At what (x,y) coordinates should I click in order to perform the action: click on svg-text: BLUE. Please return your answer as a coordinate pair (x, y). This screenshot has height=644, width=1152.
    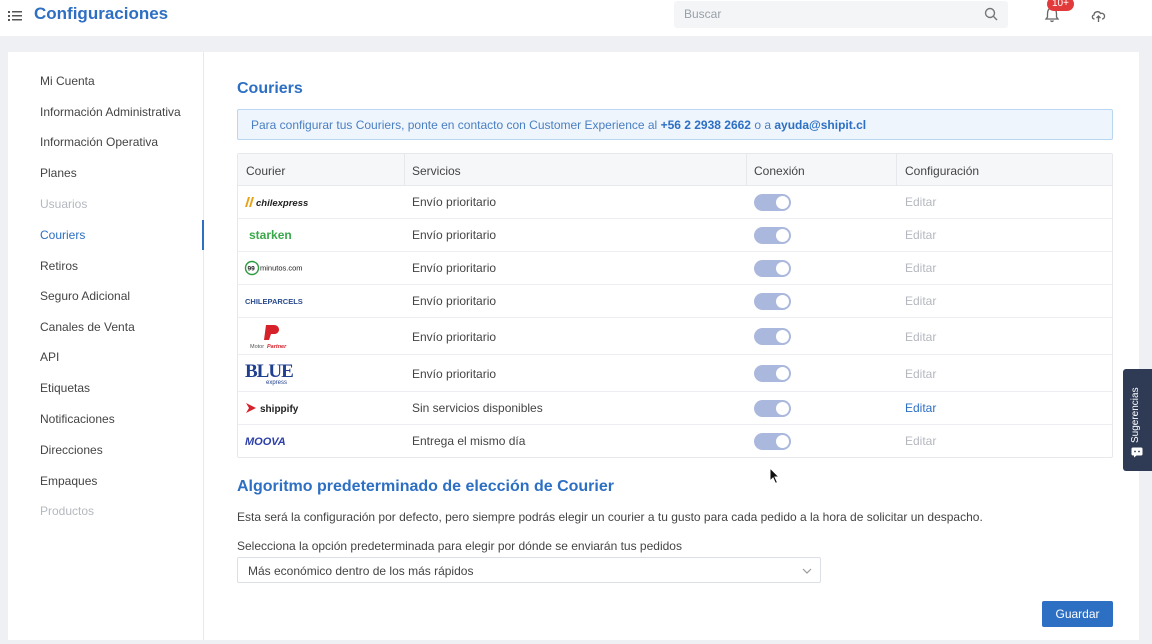
    Looking at the image, I should click on (269, 371).